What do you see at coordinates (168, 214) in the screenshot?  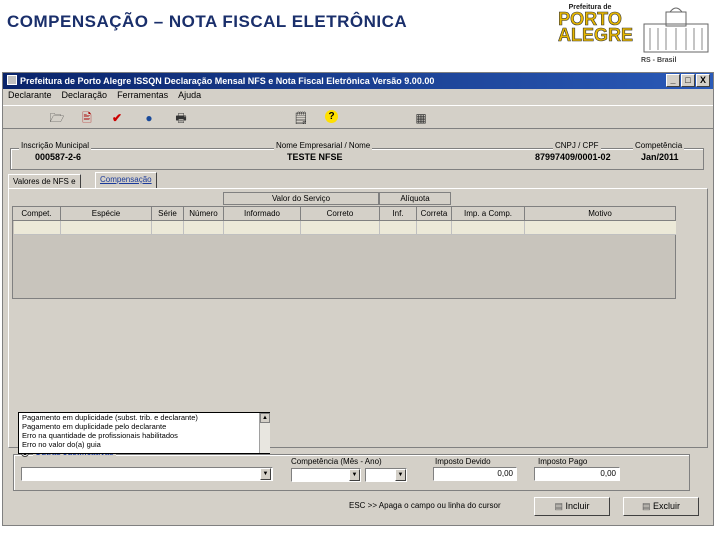 I see `col-serie: Série` at bounding box center [168, 214].